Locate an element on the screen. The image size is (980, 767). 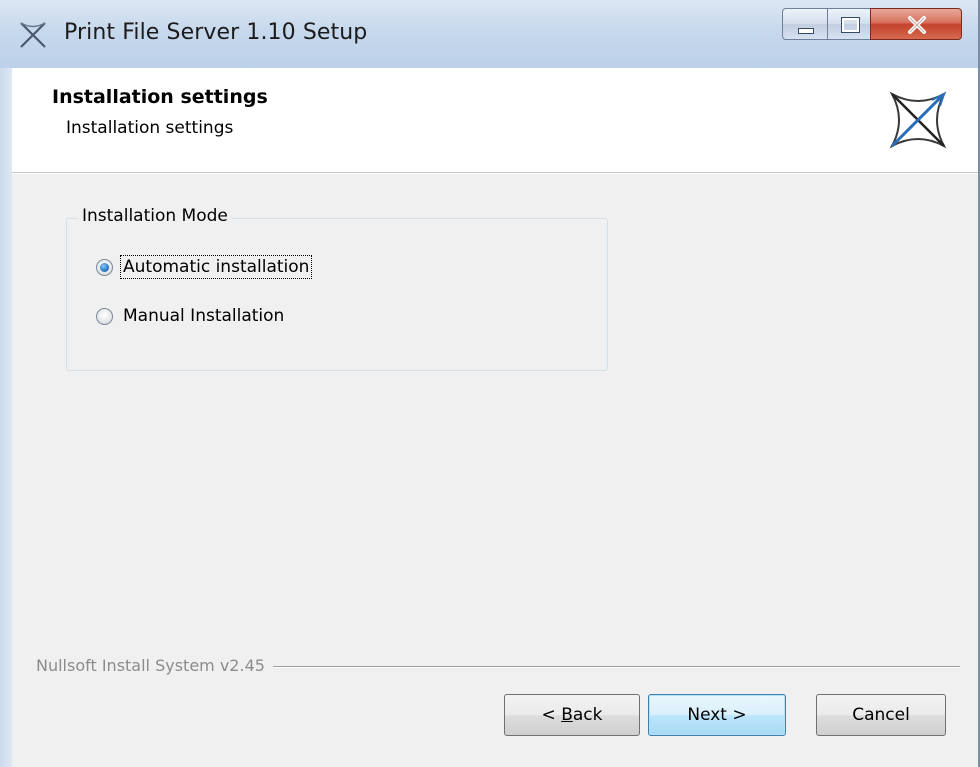
branding-text: Nullsoft Install System v2.45 is located at coordinates (154, 665).